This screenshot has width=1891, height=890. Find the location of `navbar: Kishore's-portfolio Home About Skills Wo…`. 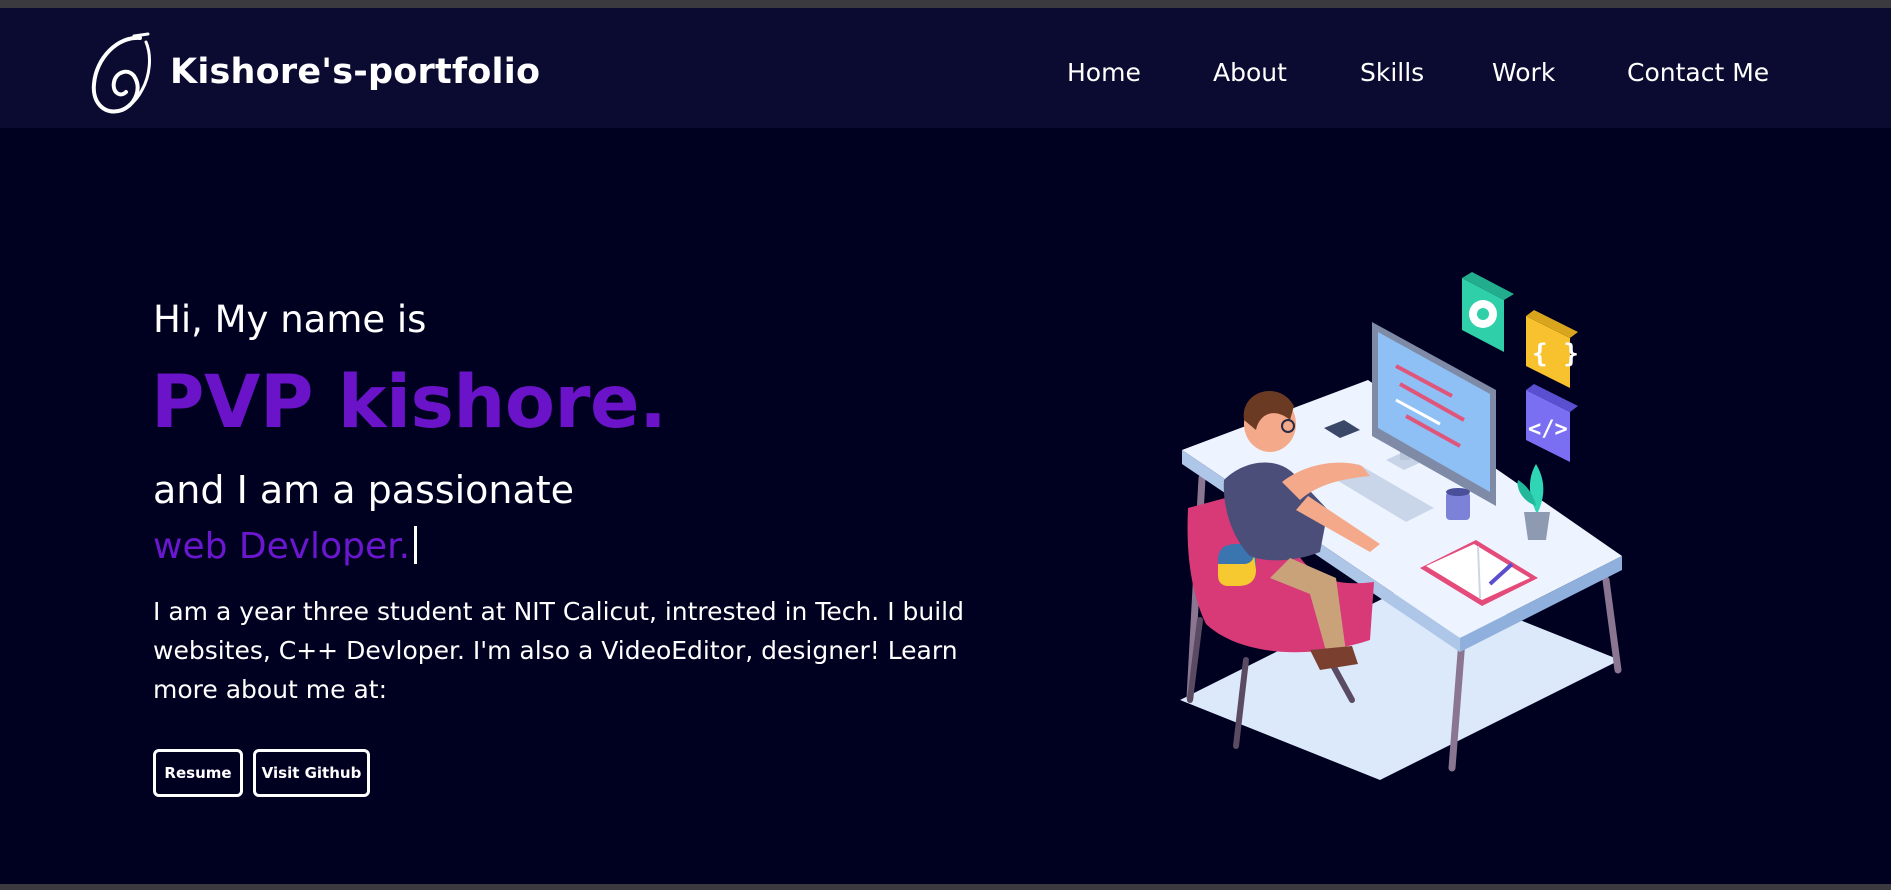

navbar: Kishore's-portfolio Home About Skills Wo… is located at coordinates (945, 68).